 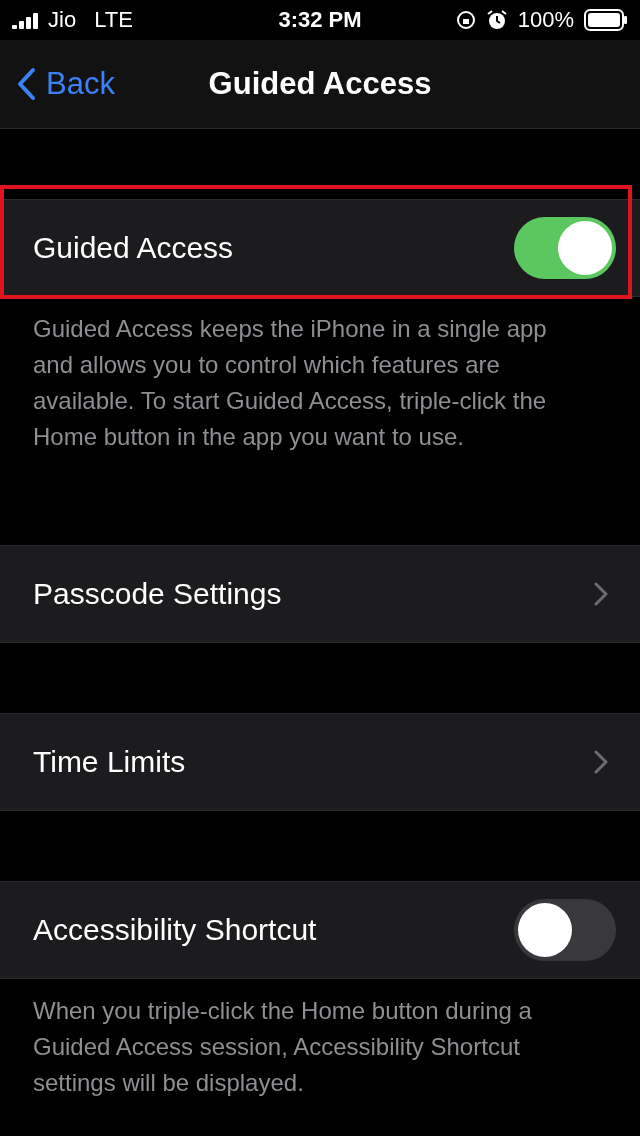 I want to click on back-button: Back, so click(x=57, y=84).